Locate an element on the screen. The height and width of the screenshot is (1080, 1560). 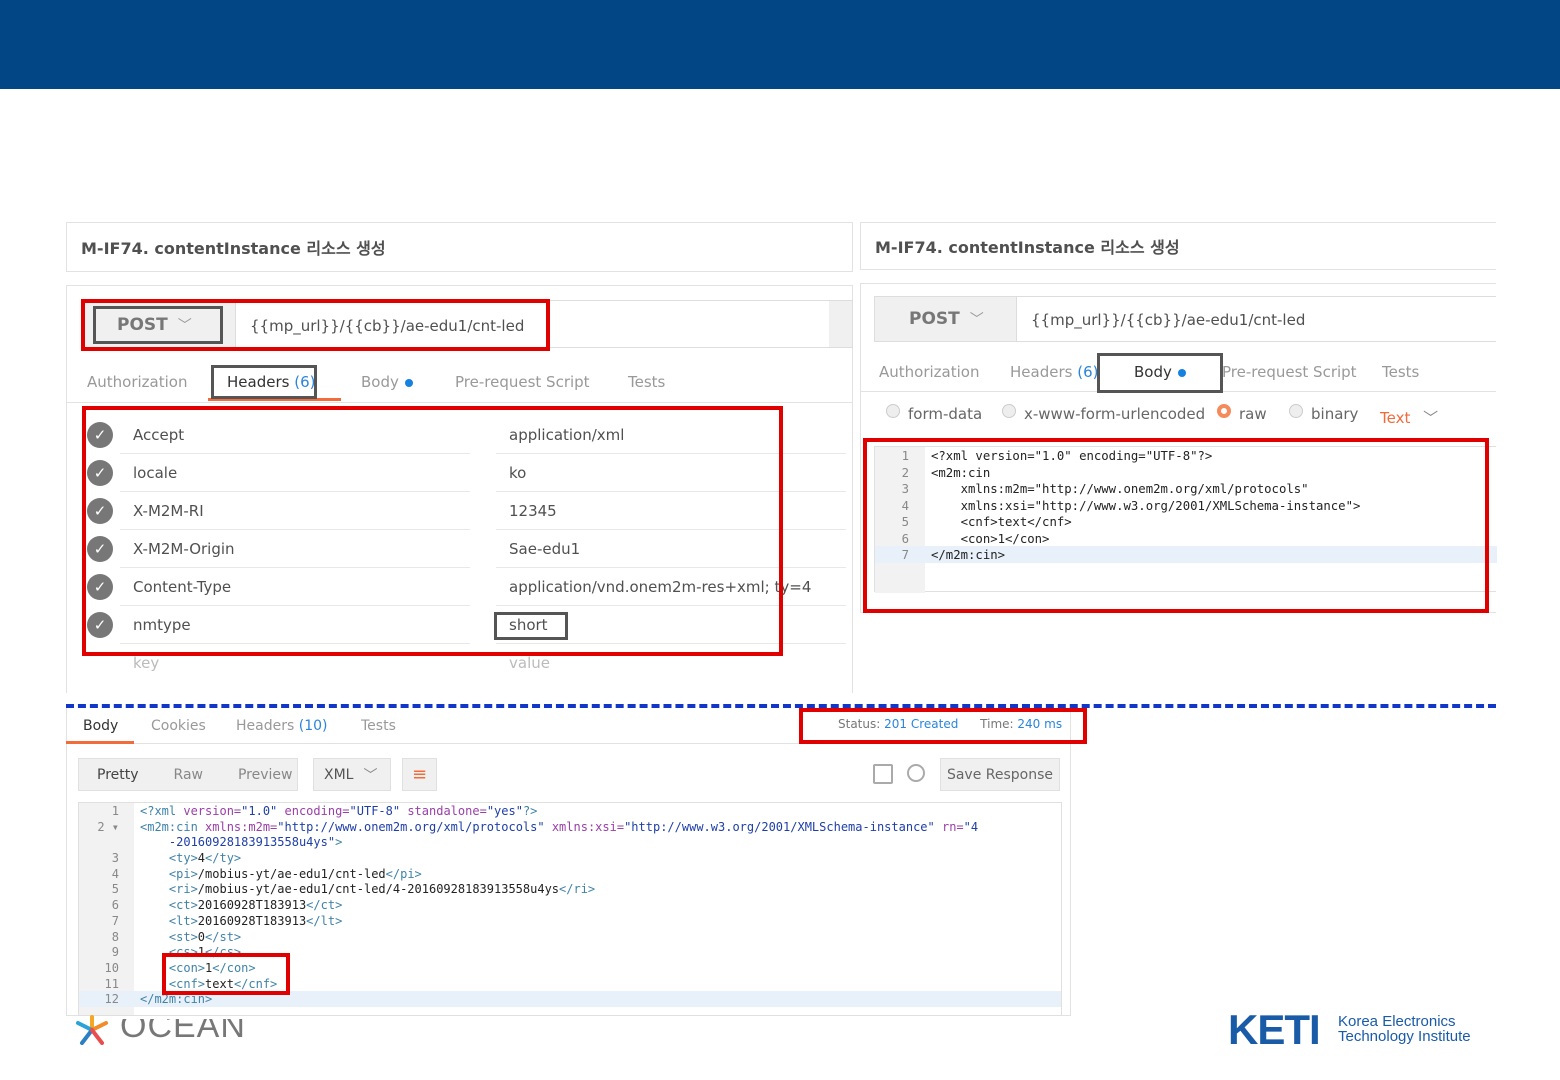
ocean-logo-icon is located at coordinates (92, 1030).